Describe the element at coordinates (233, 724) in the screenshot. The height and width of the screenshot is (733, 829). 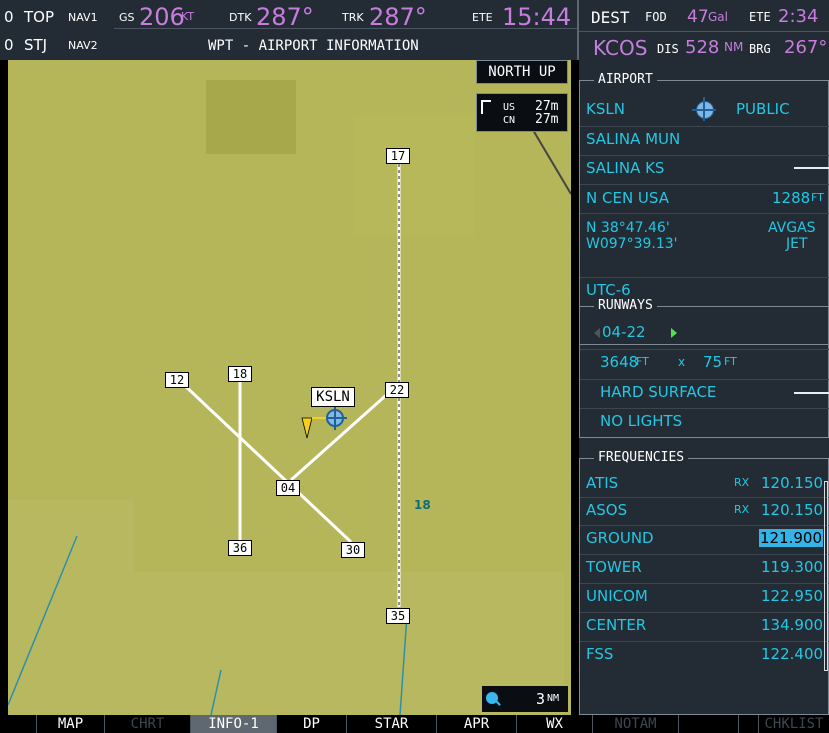
I see `softkey-info-1: INFO-1` at that location.